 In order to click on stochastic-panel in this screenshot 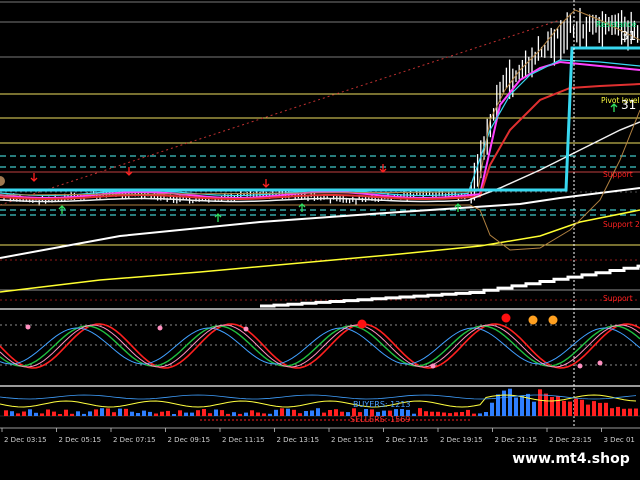, I will do `click(320, 341)`.